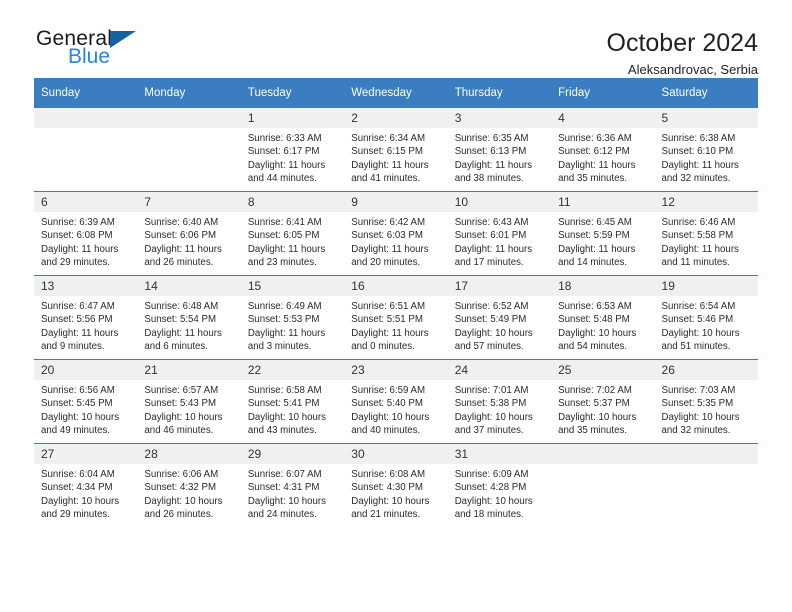  I want to click on day-number, so click(189, 118).